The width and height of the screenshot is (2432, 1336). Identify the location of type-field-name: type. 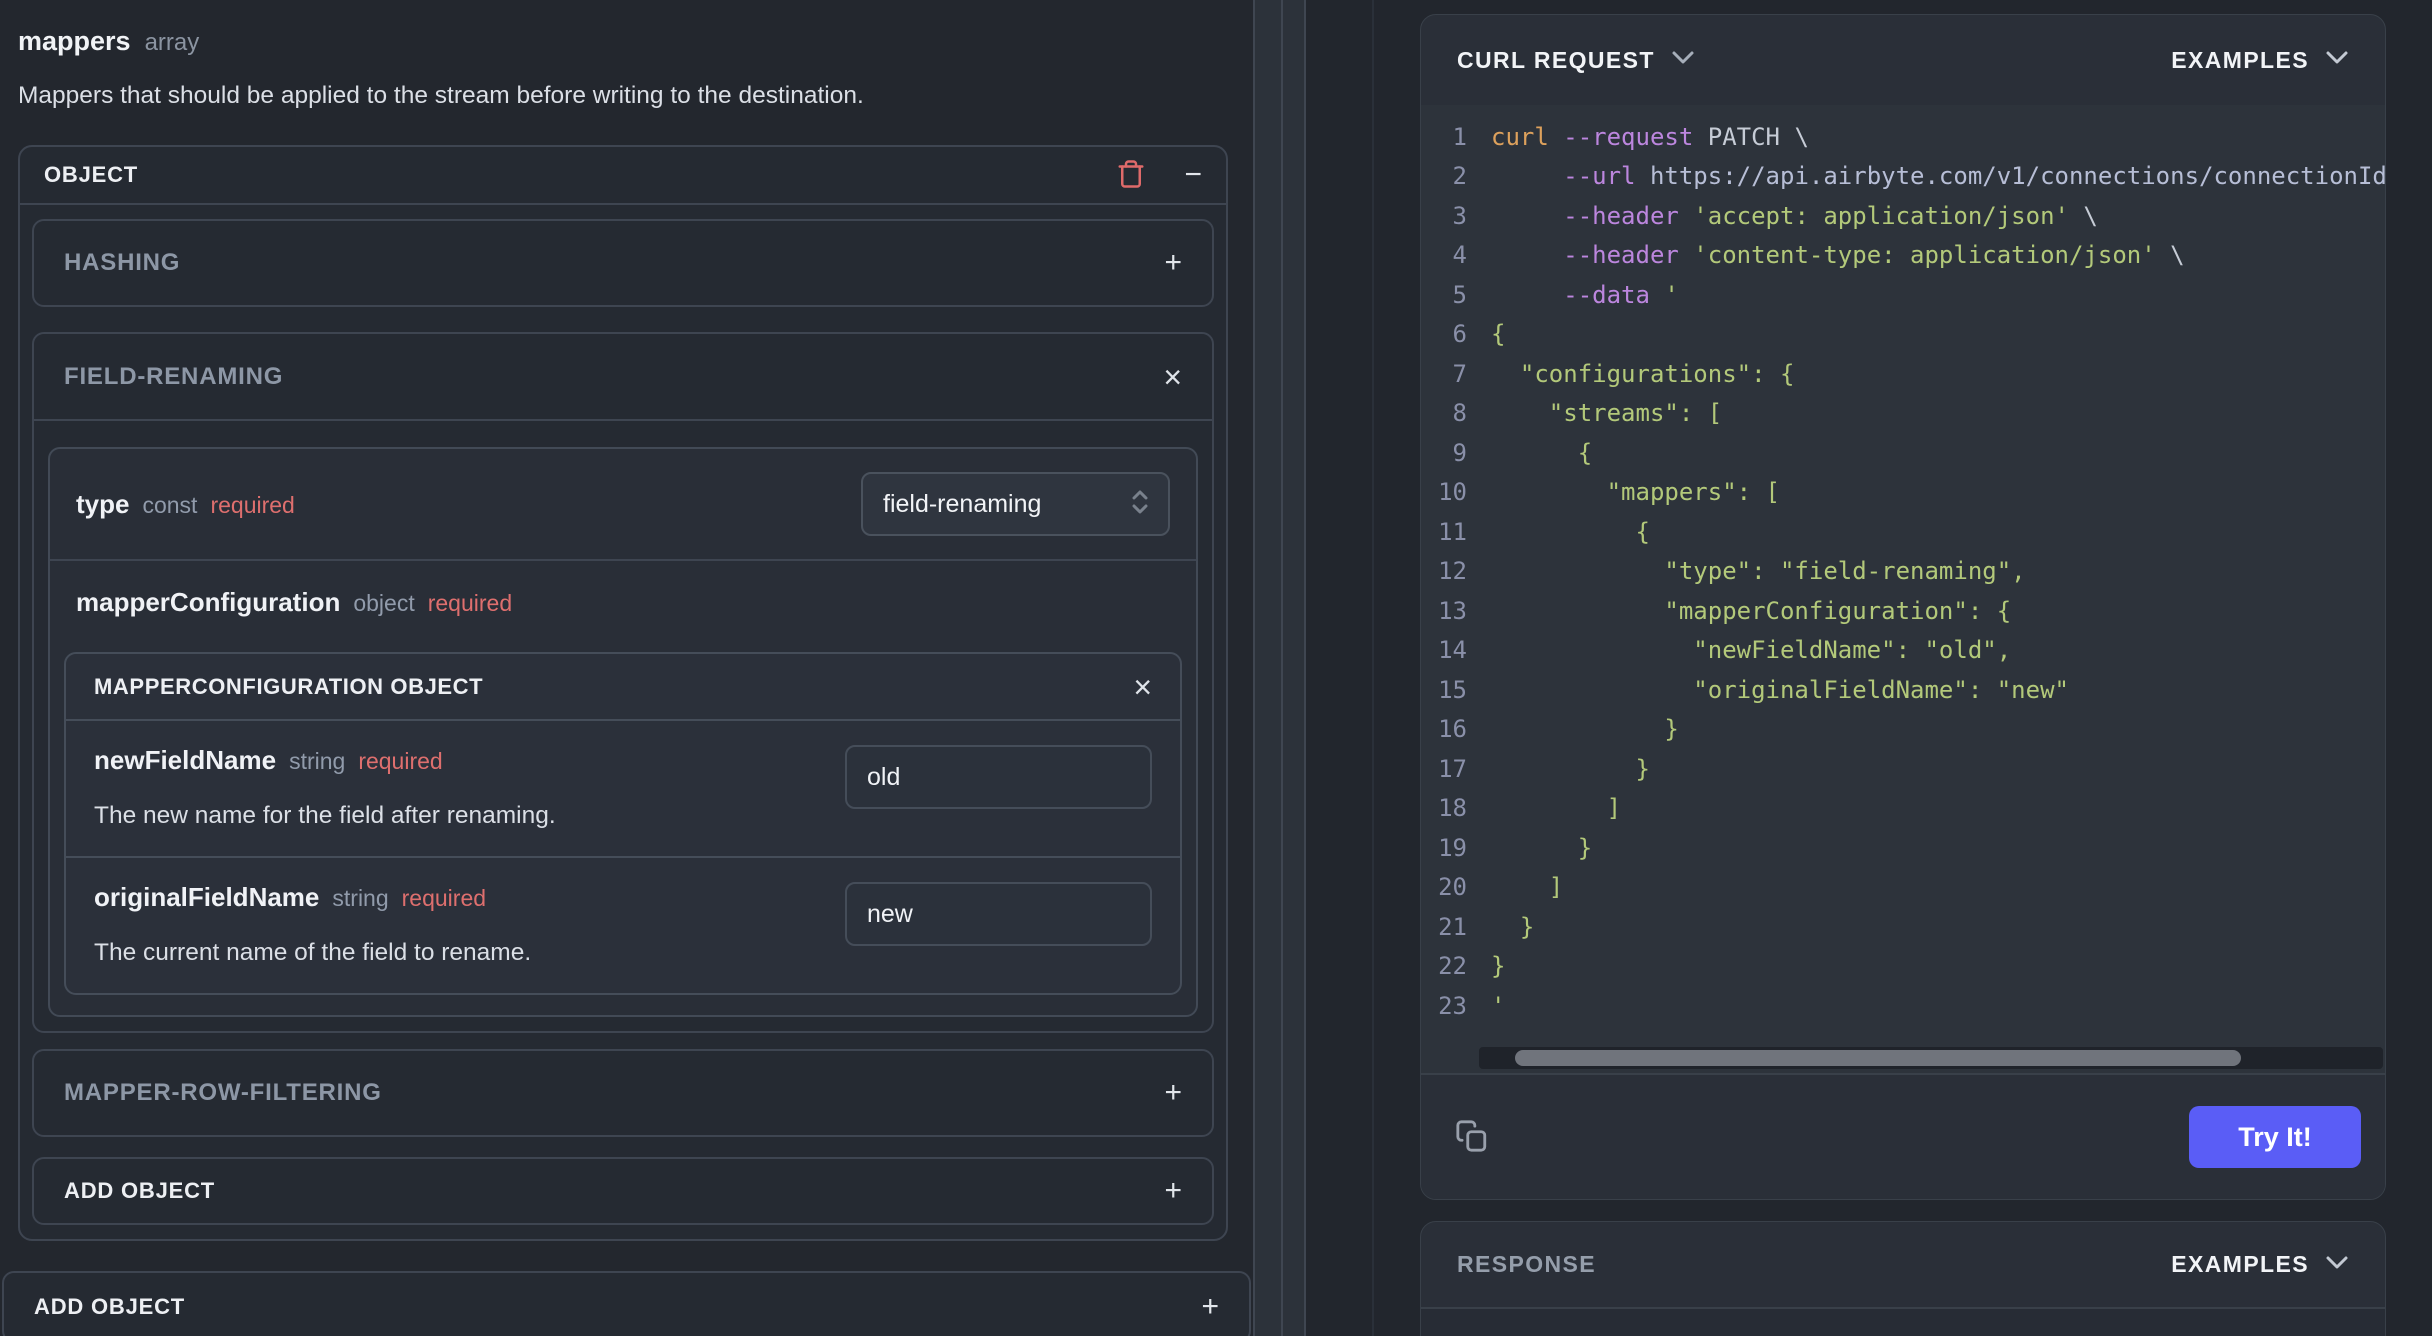
(103, 503).